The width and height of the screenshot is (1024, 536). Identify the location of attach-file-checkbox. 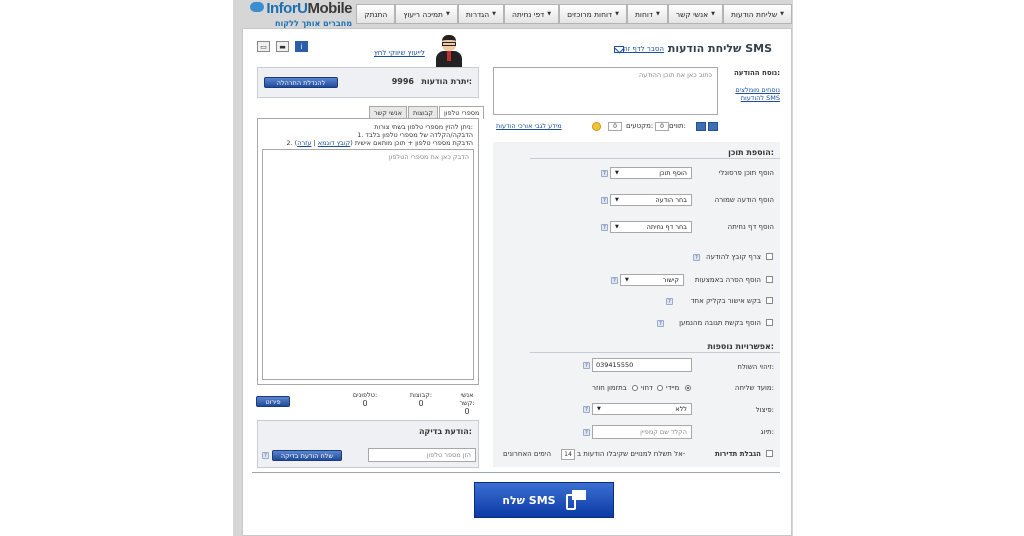
(769, 256).